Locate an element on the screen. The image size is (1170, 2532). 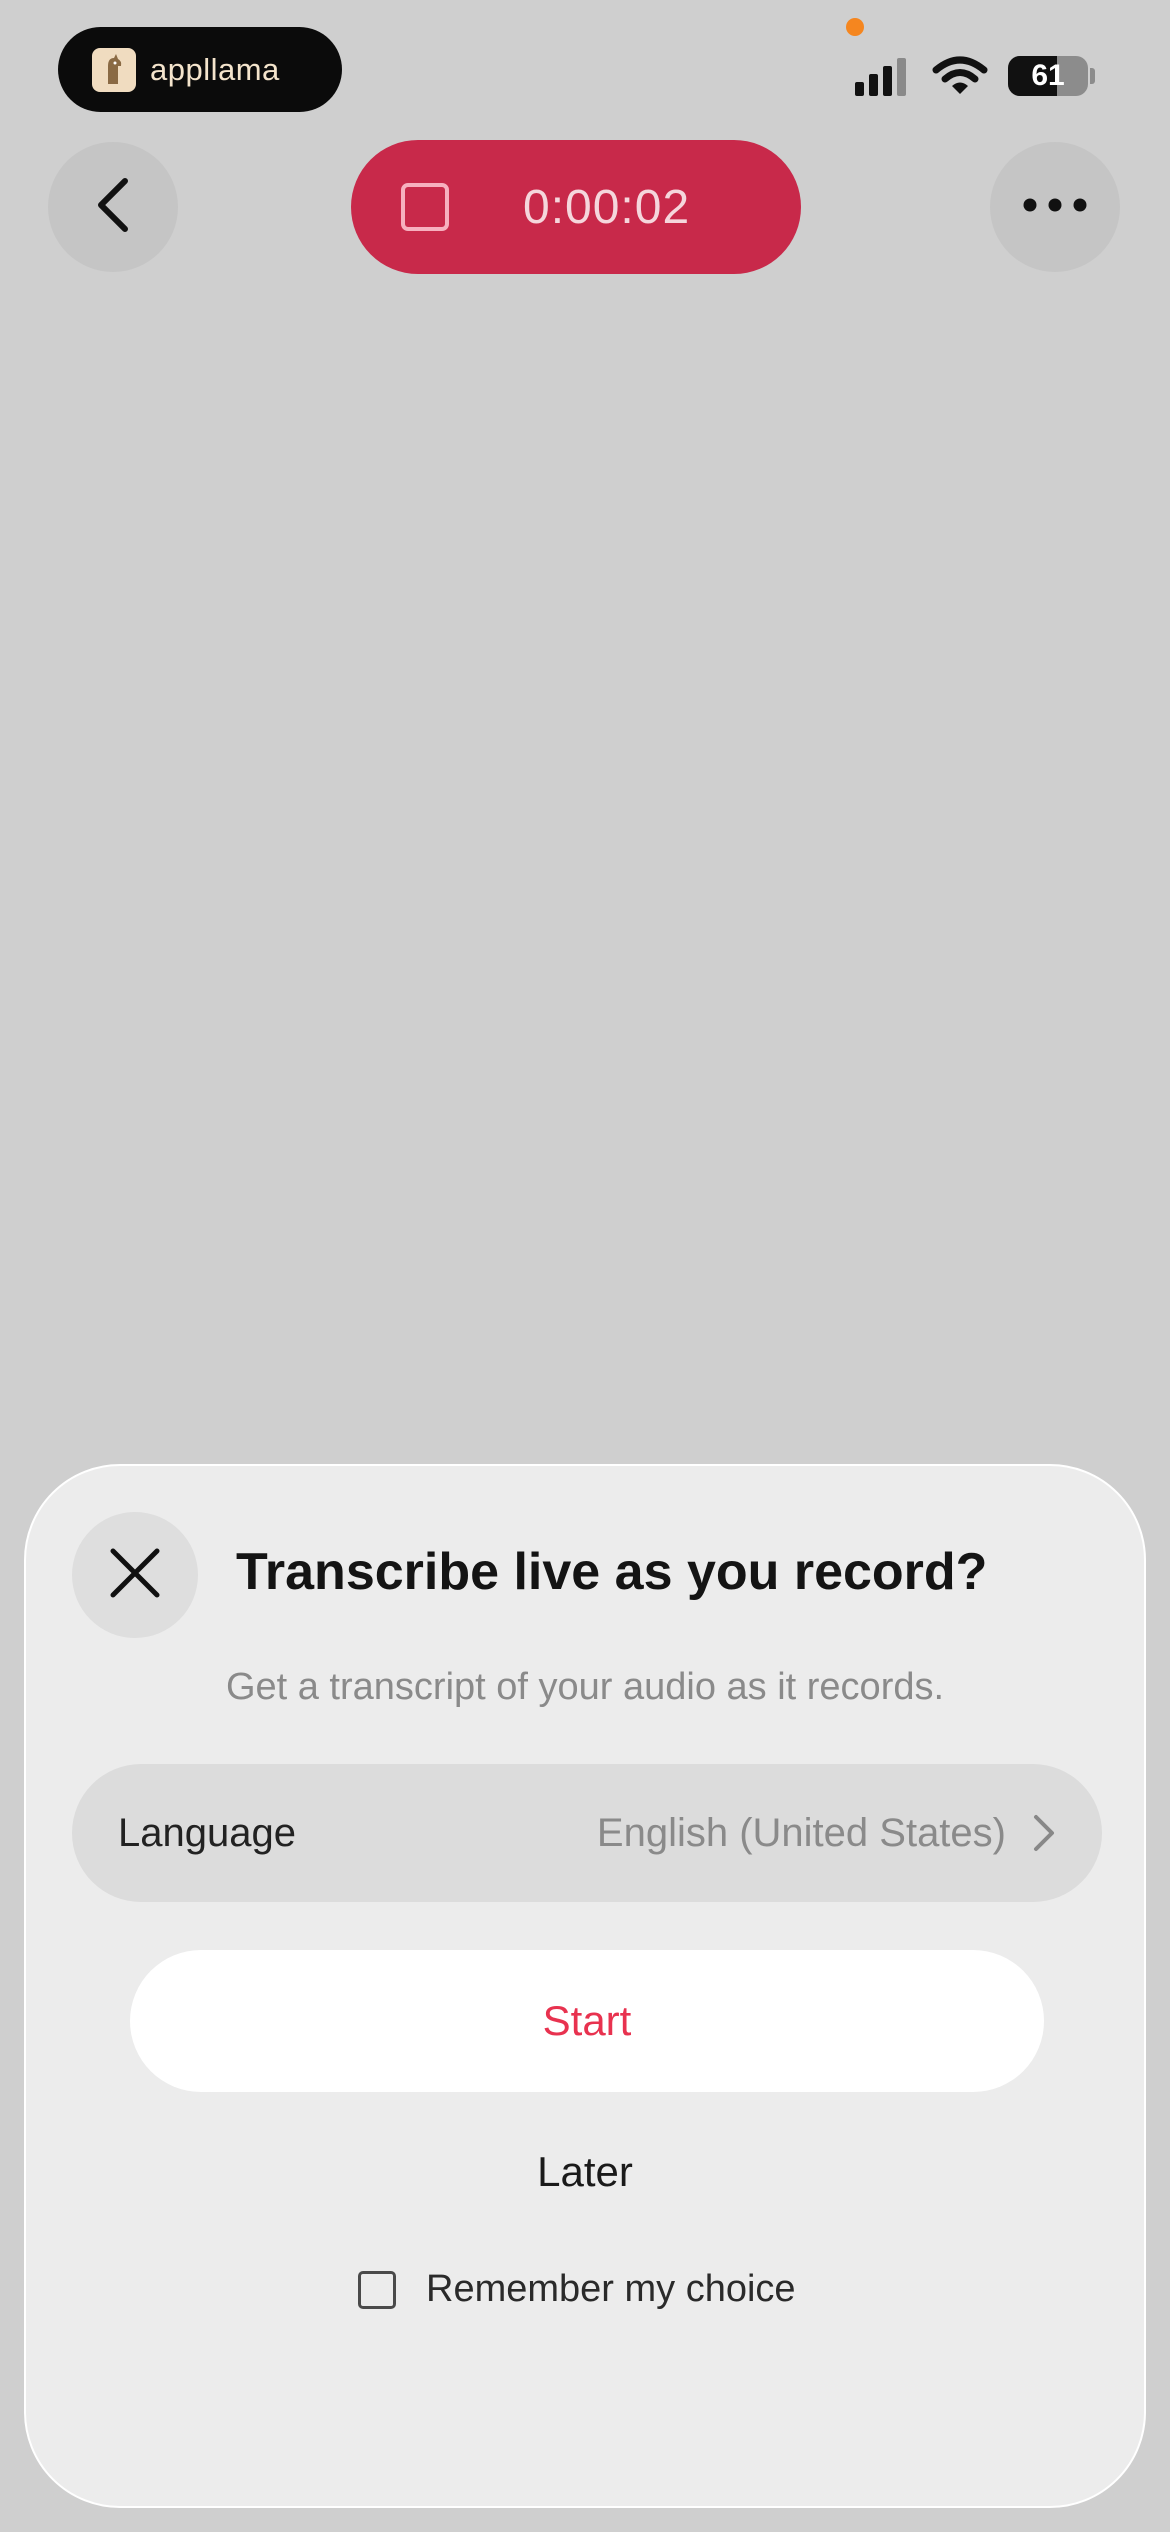
language-label: Language is located at coordinates (207, 1832).